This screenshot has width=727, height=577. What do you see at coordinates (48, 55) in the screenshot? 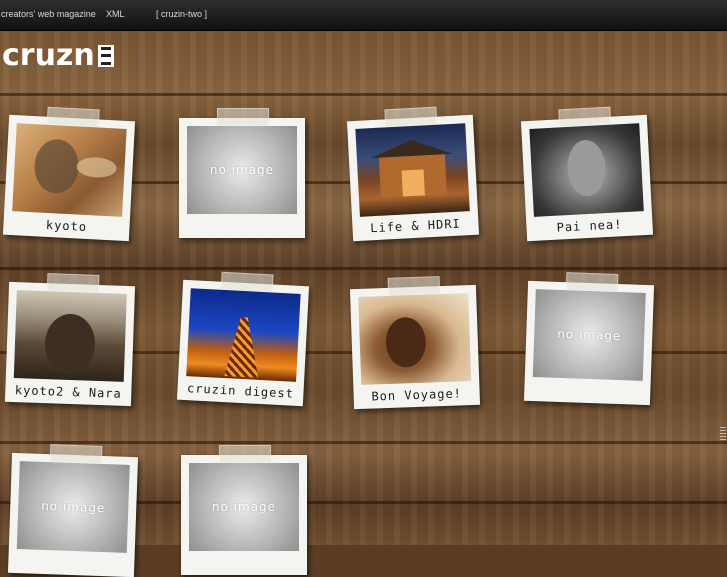
I see `logo-wordmark: cruzn` at bounding box center [48, 55].